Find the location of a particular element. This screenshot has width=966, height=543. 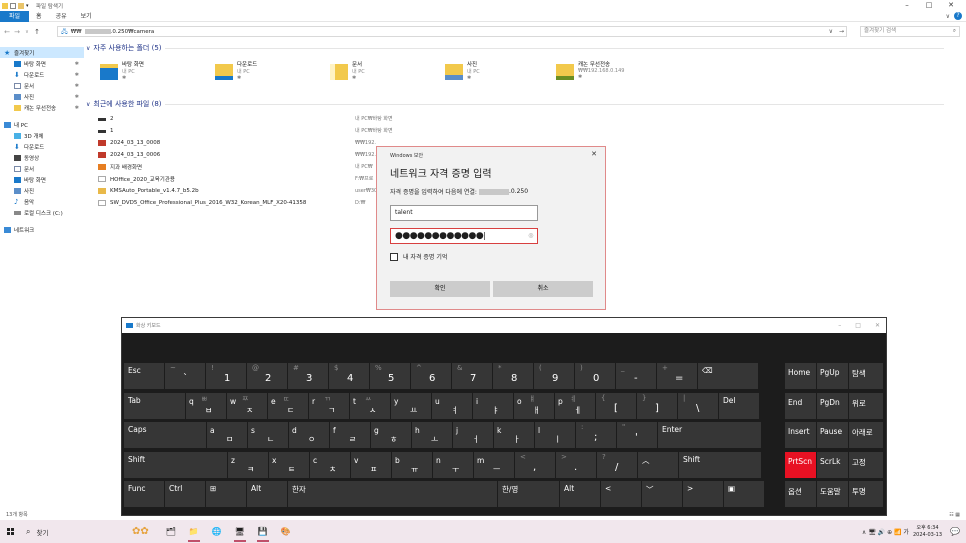

key-Ctrl: Ctrl is located at coordinates (185, 494).